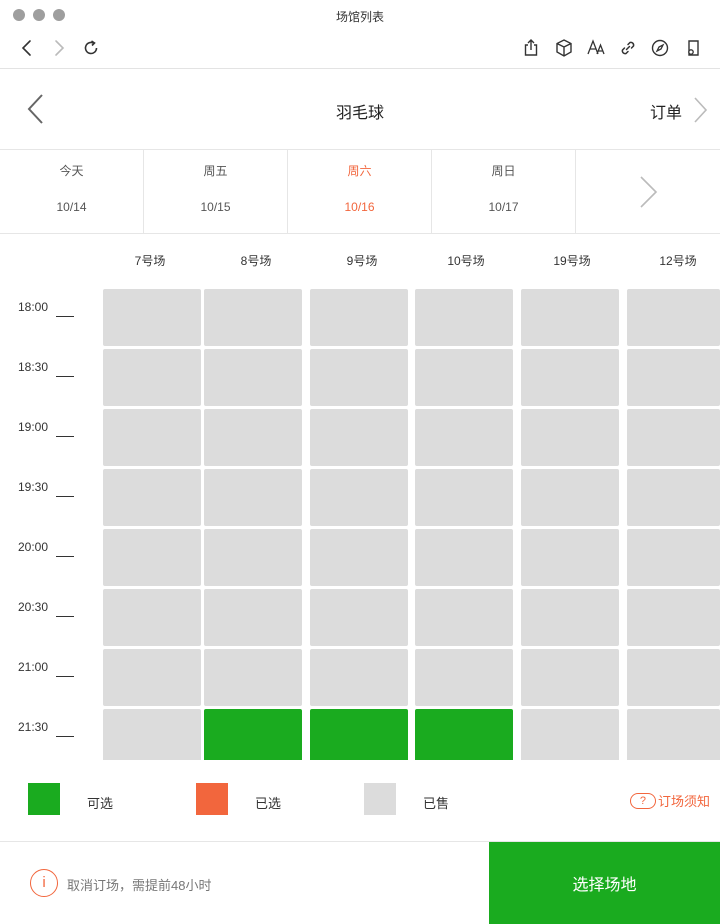  Describe the element at coordinates (503, 207) in the screenshot. I see `date-tab-date: 10/17` at that location.